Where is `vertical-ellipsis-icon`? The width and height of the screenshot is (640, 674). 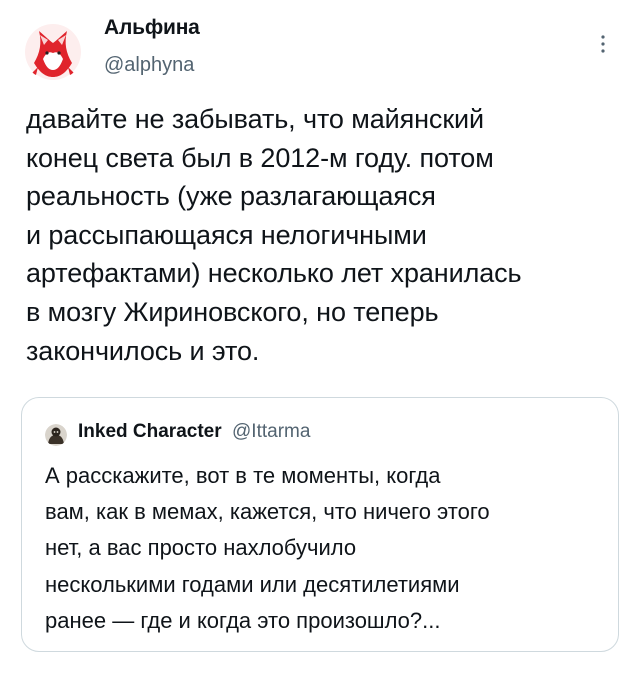
vertical-ellipsis-icon is located at coordinates (603, 44).